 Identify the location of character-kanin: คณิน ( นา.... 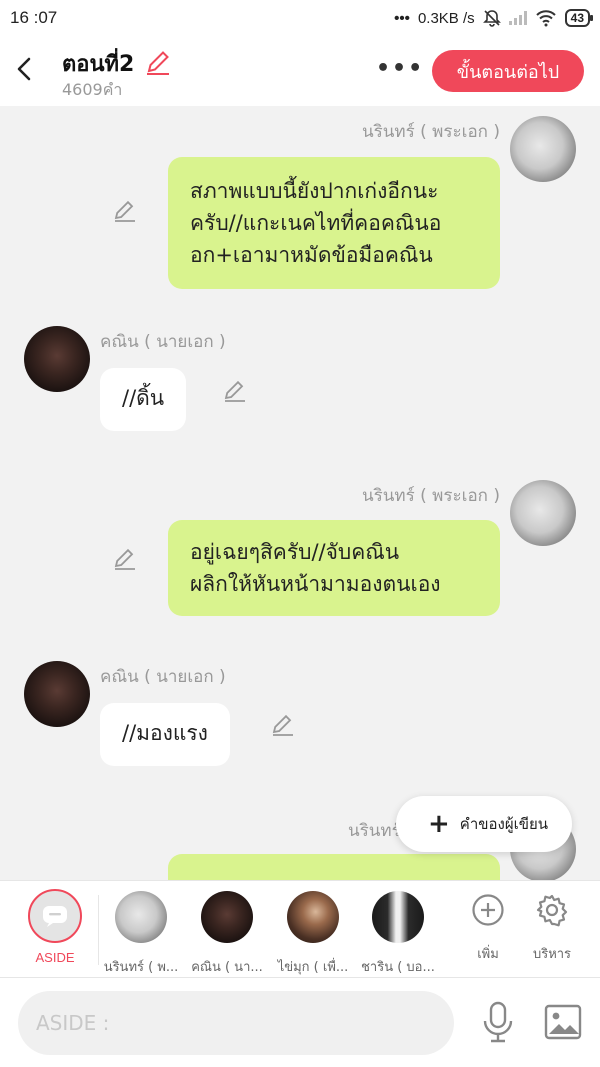
(227, 934).